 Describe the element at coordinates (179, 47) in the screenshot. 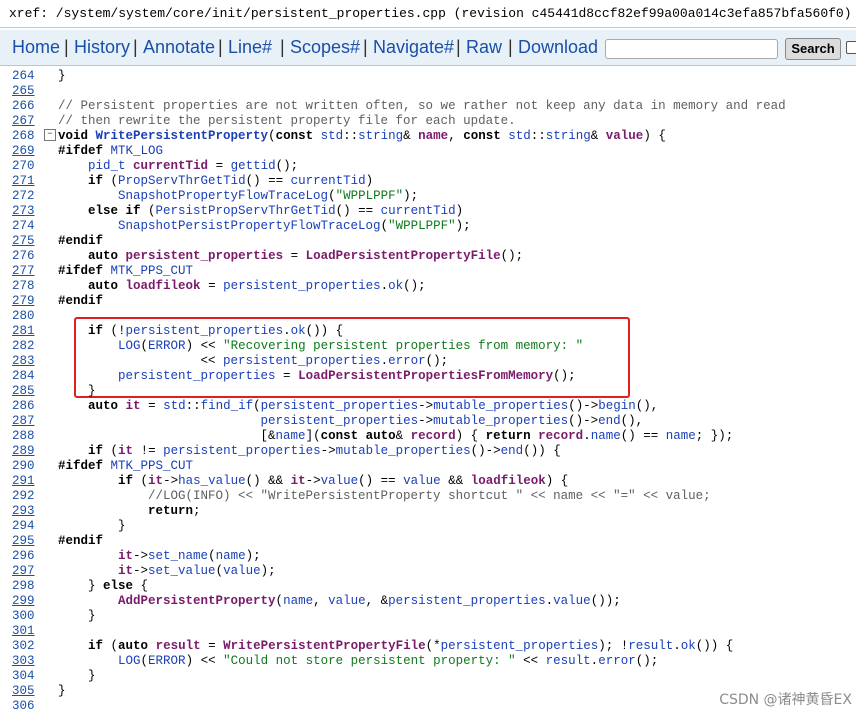

I see `nav-annotate-link: Annotate` at that location.